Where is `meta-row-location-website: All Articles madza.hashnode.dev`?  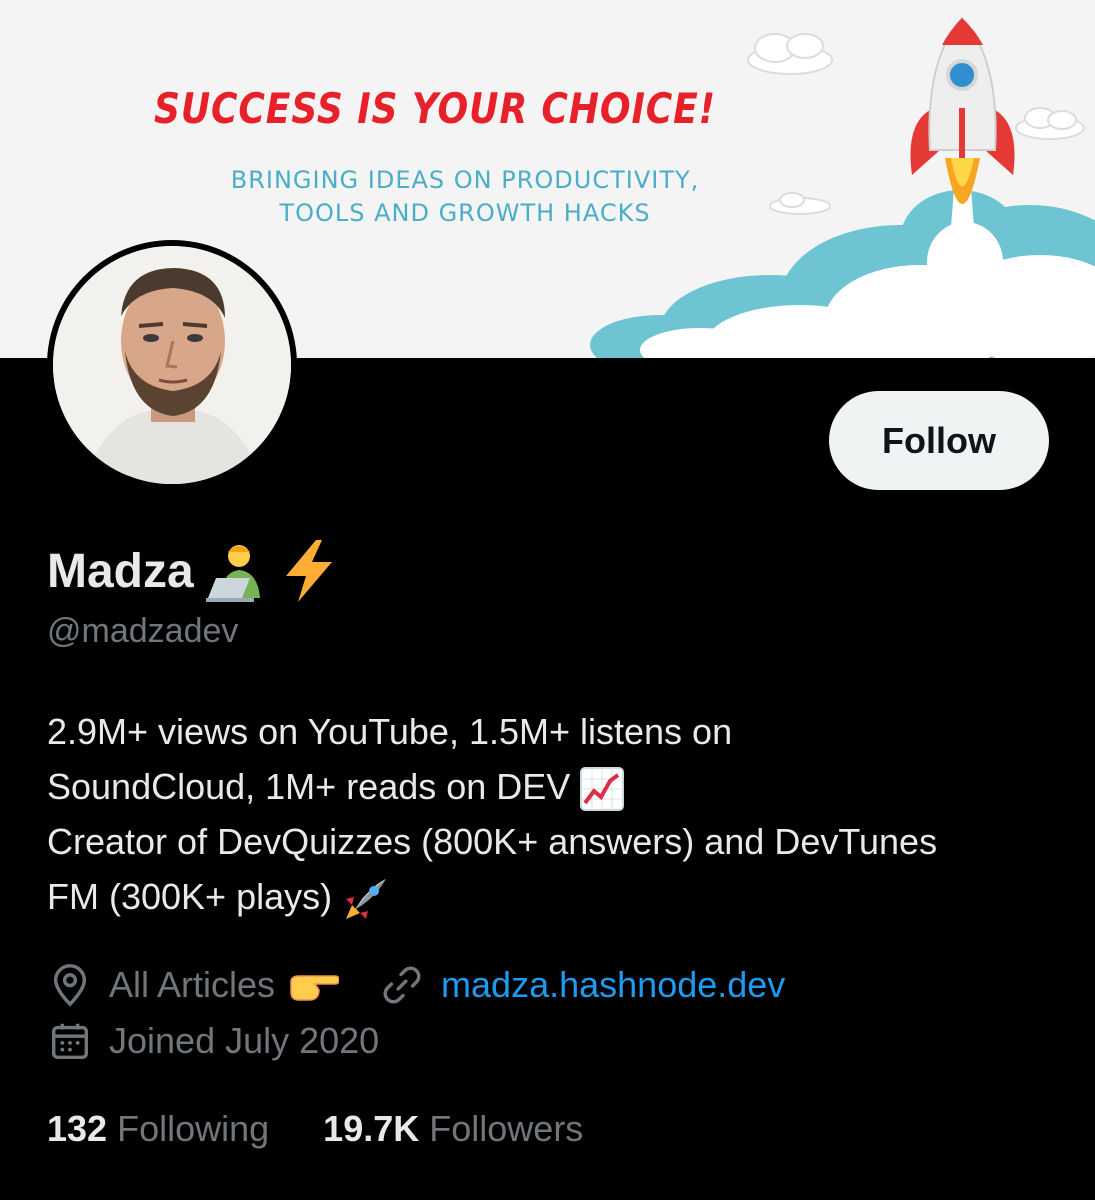
meta-row-location-website: All Articles madza.hashnode.dev is located at coordinates (416, 985).